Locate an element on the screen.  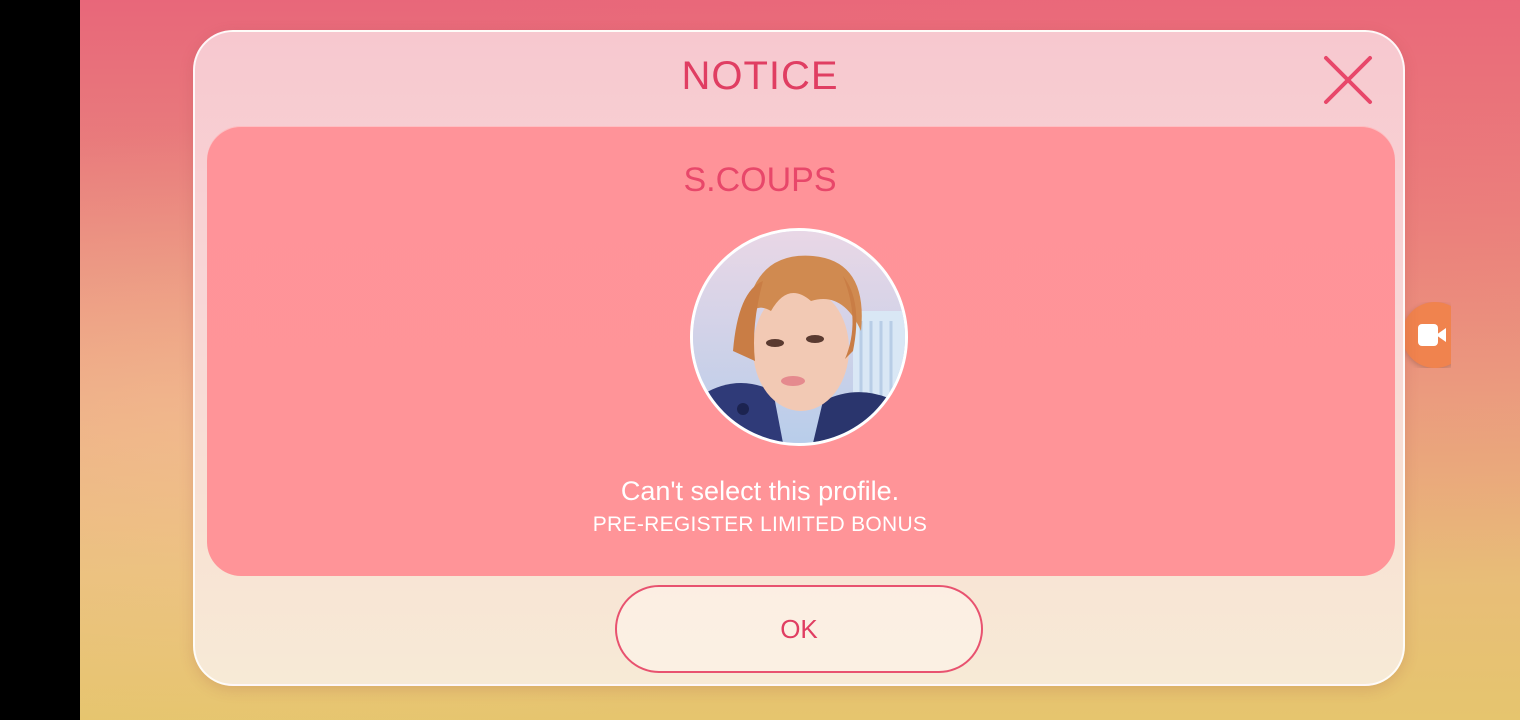
avatar-portrait-image is located at coordinates (799, 337).